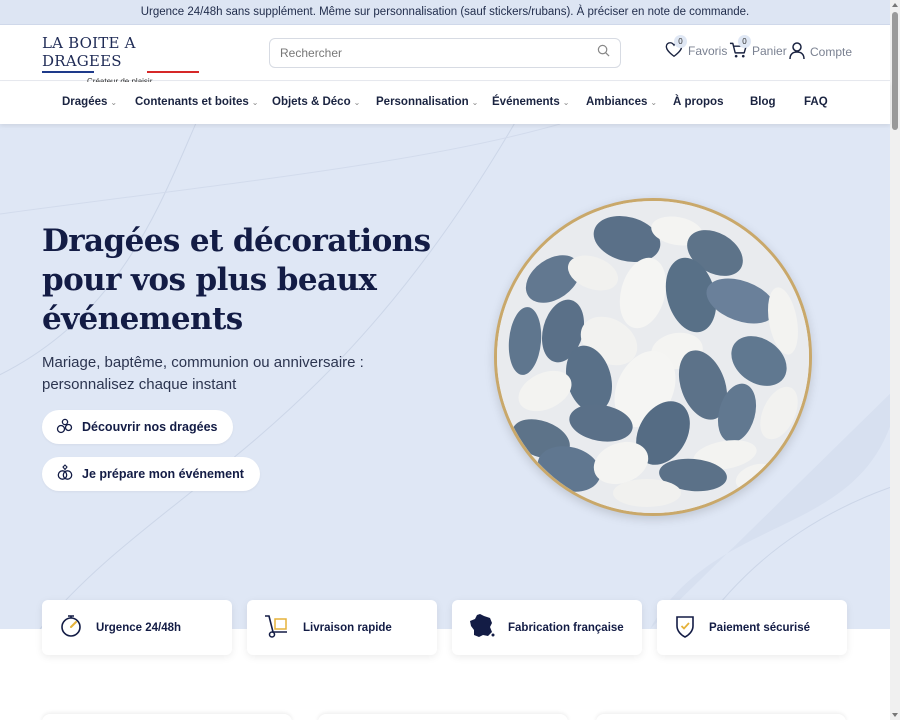  I want to click on scroll-down-arrow-icon, so click(895, 715).